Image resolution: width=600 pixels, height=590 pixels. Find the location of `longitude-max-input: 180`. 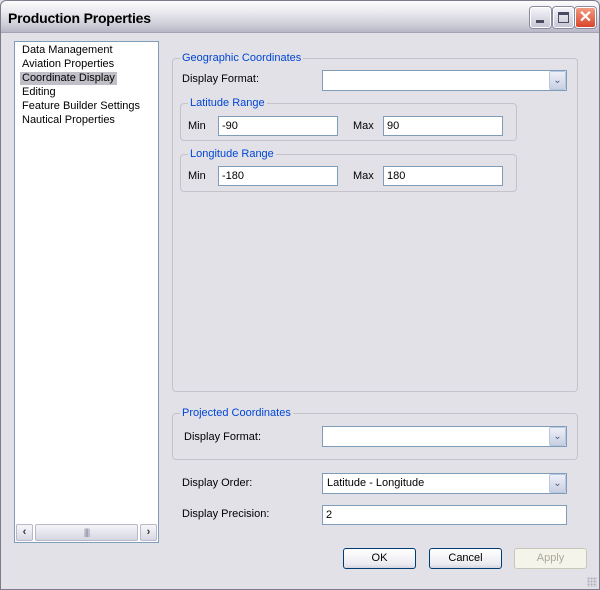

longitude-max-input: 180 is located at coordinates (443, 176).